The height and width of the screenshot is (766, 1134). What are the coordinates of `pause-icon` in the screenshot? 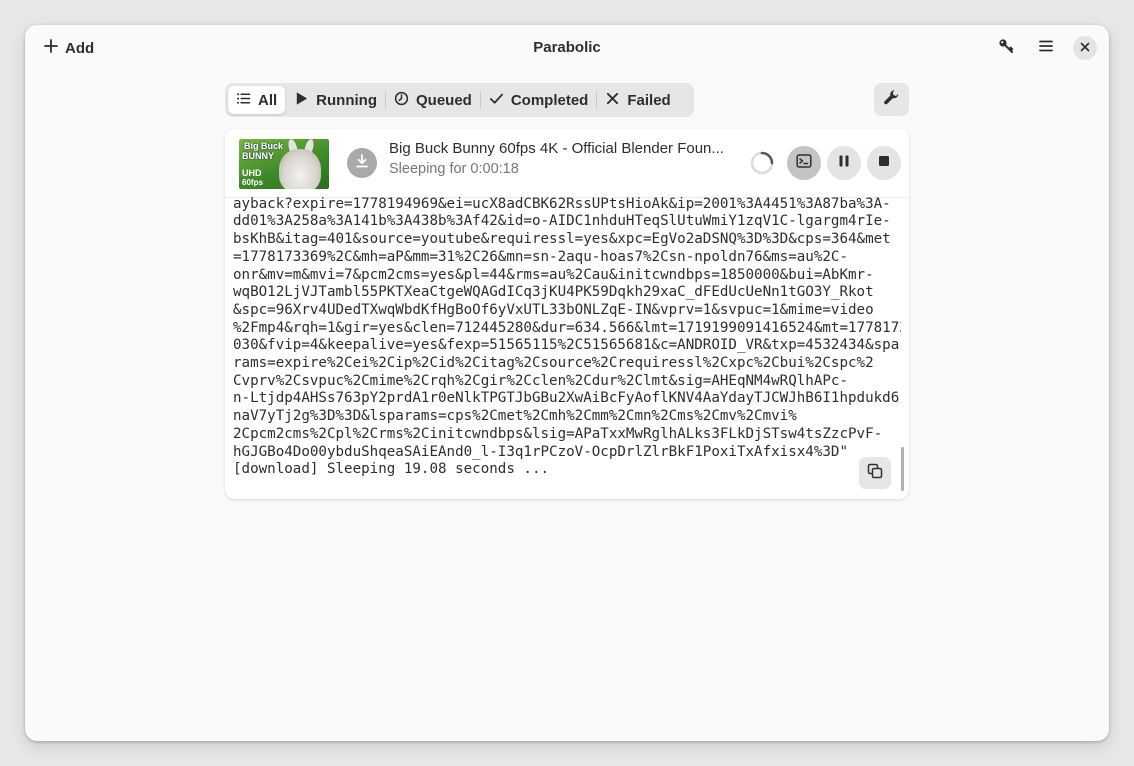 It's located at (844, 163).